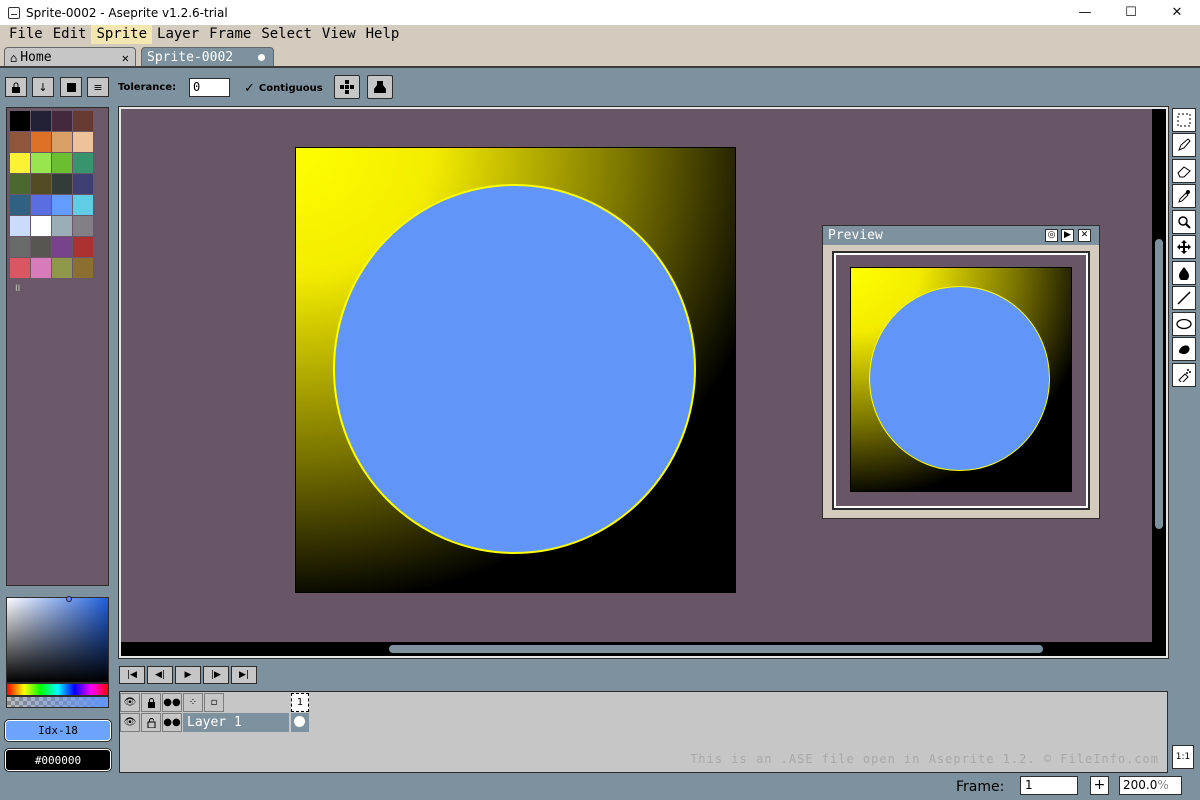 Image resolution: width=1200 pixels, height=800 pixels. I want to click on tab-sprite: Sprite-0002, so click(207, 57).